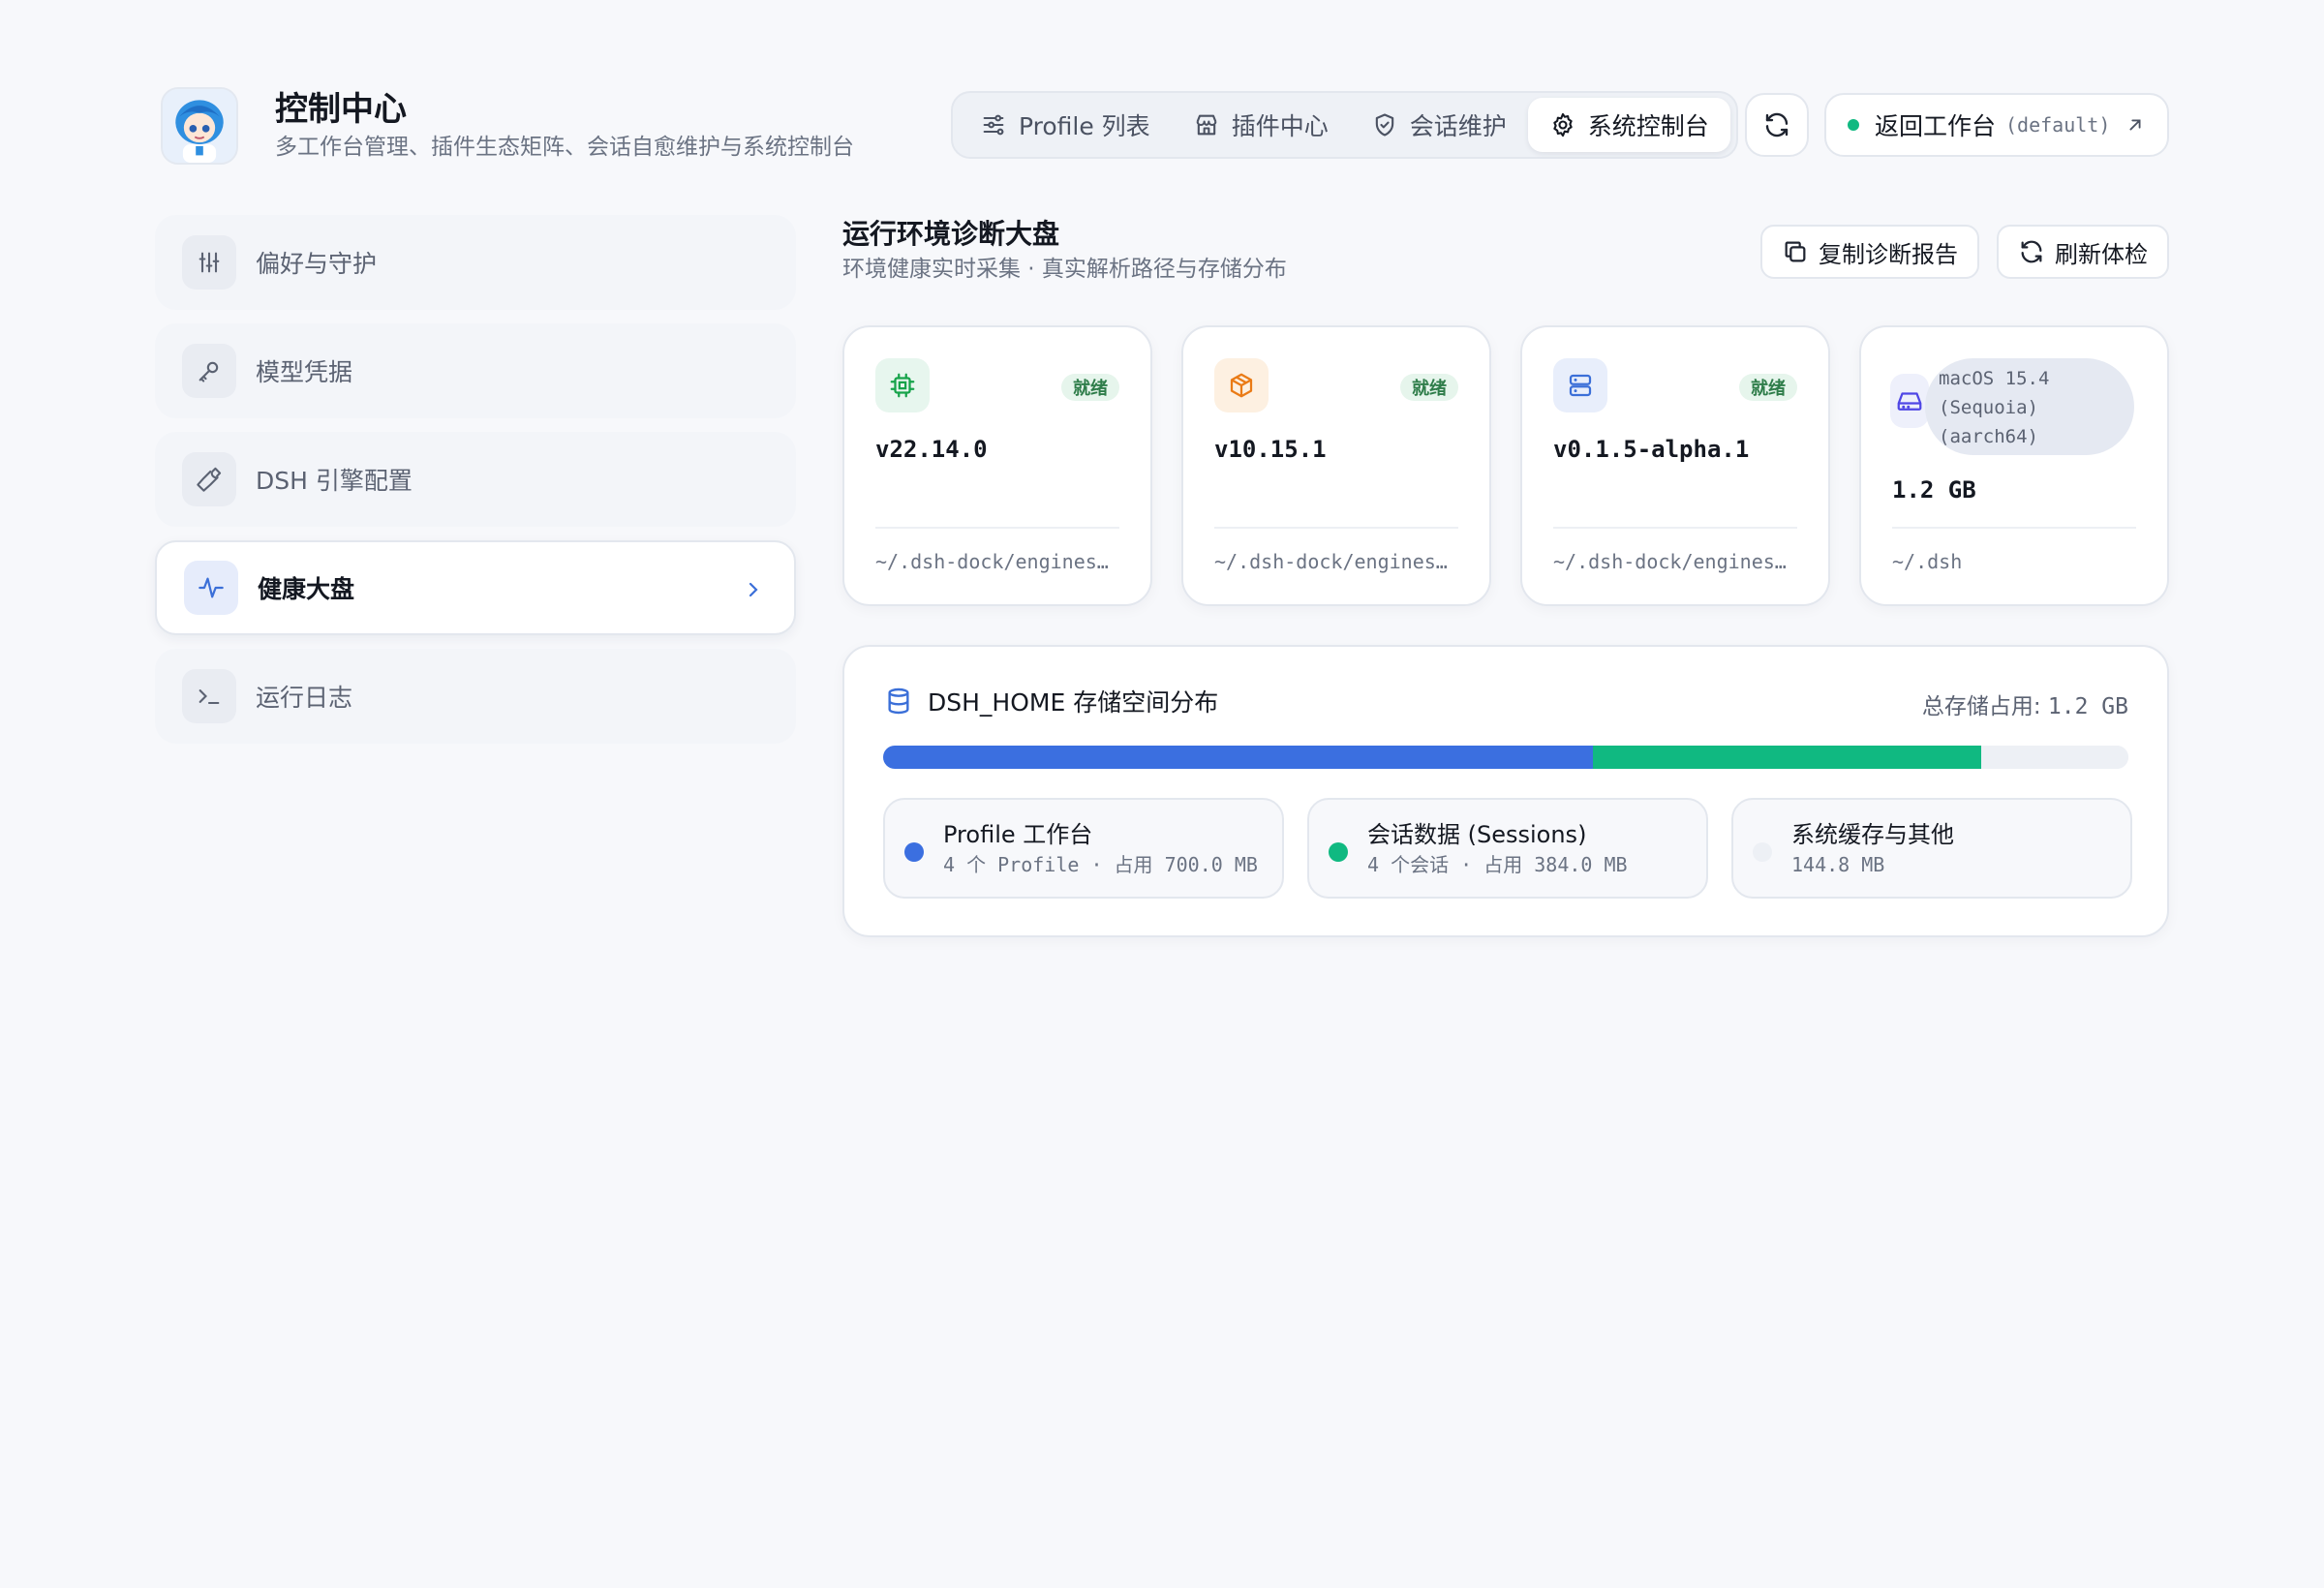  I want to click on status-dot, so click(1854, 125).